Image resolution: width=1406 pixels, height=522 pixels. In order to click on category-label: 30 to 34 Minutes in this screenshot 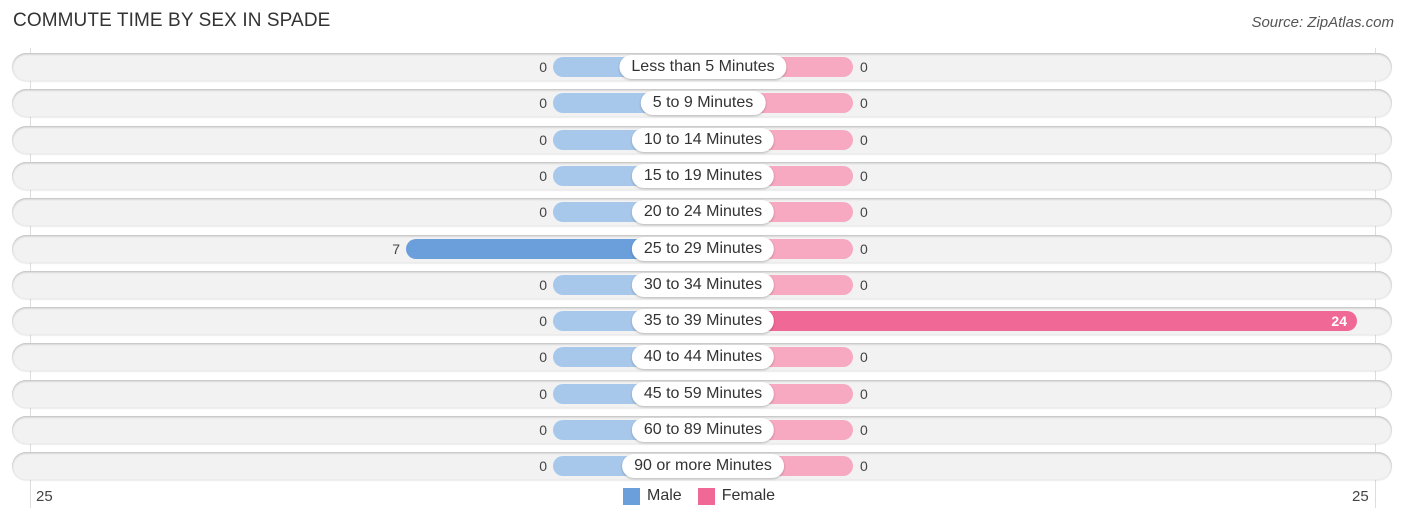, I will do `click(703, 284)`.